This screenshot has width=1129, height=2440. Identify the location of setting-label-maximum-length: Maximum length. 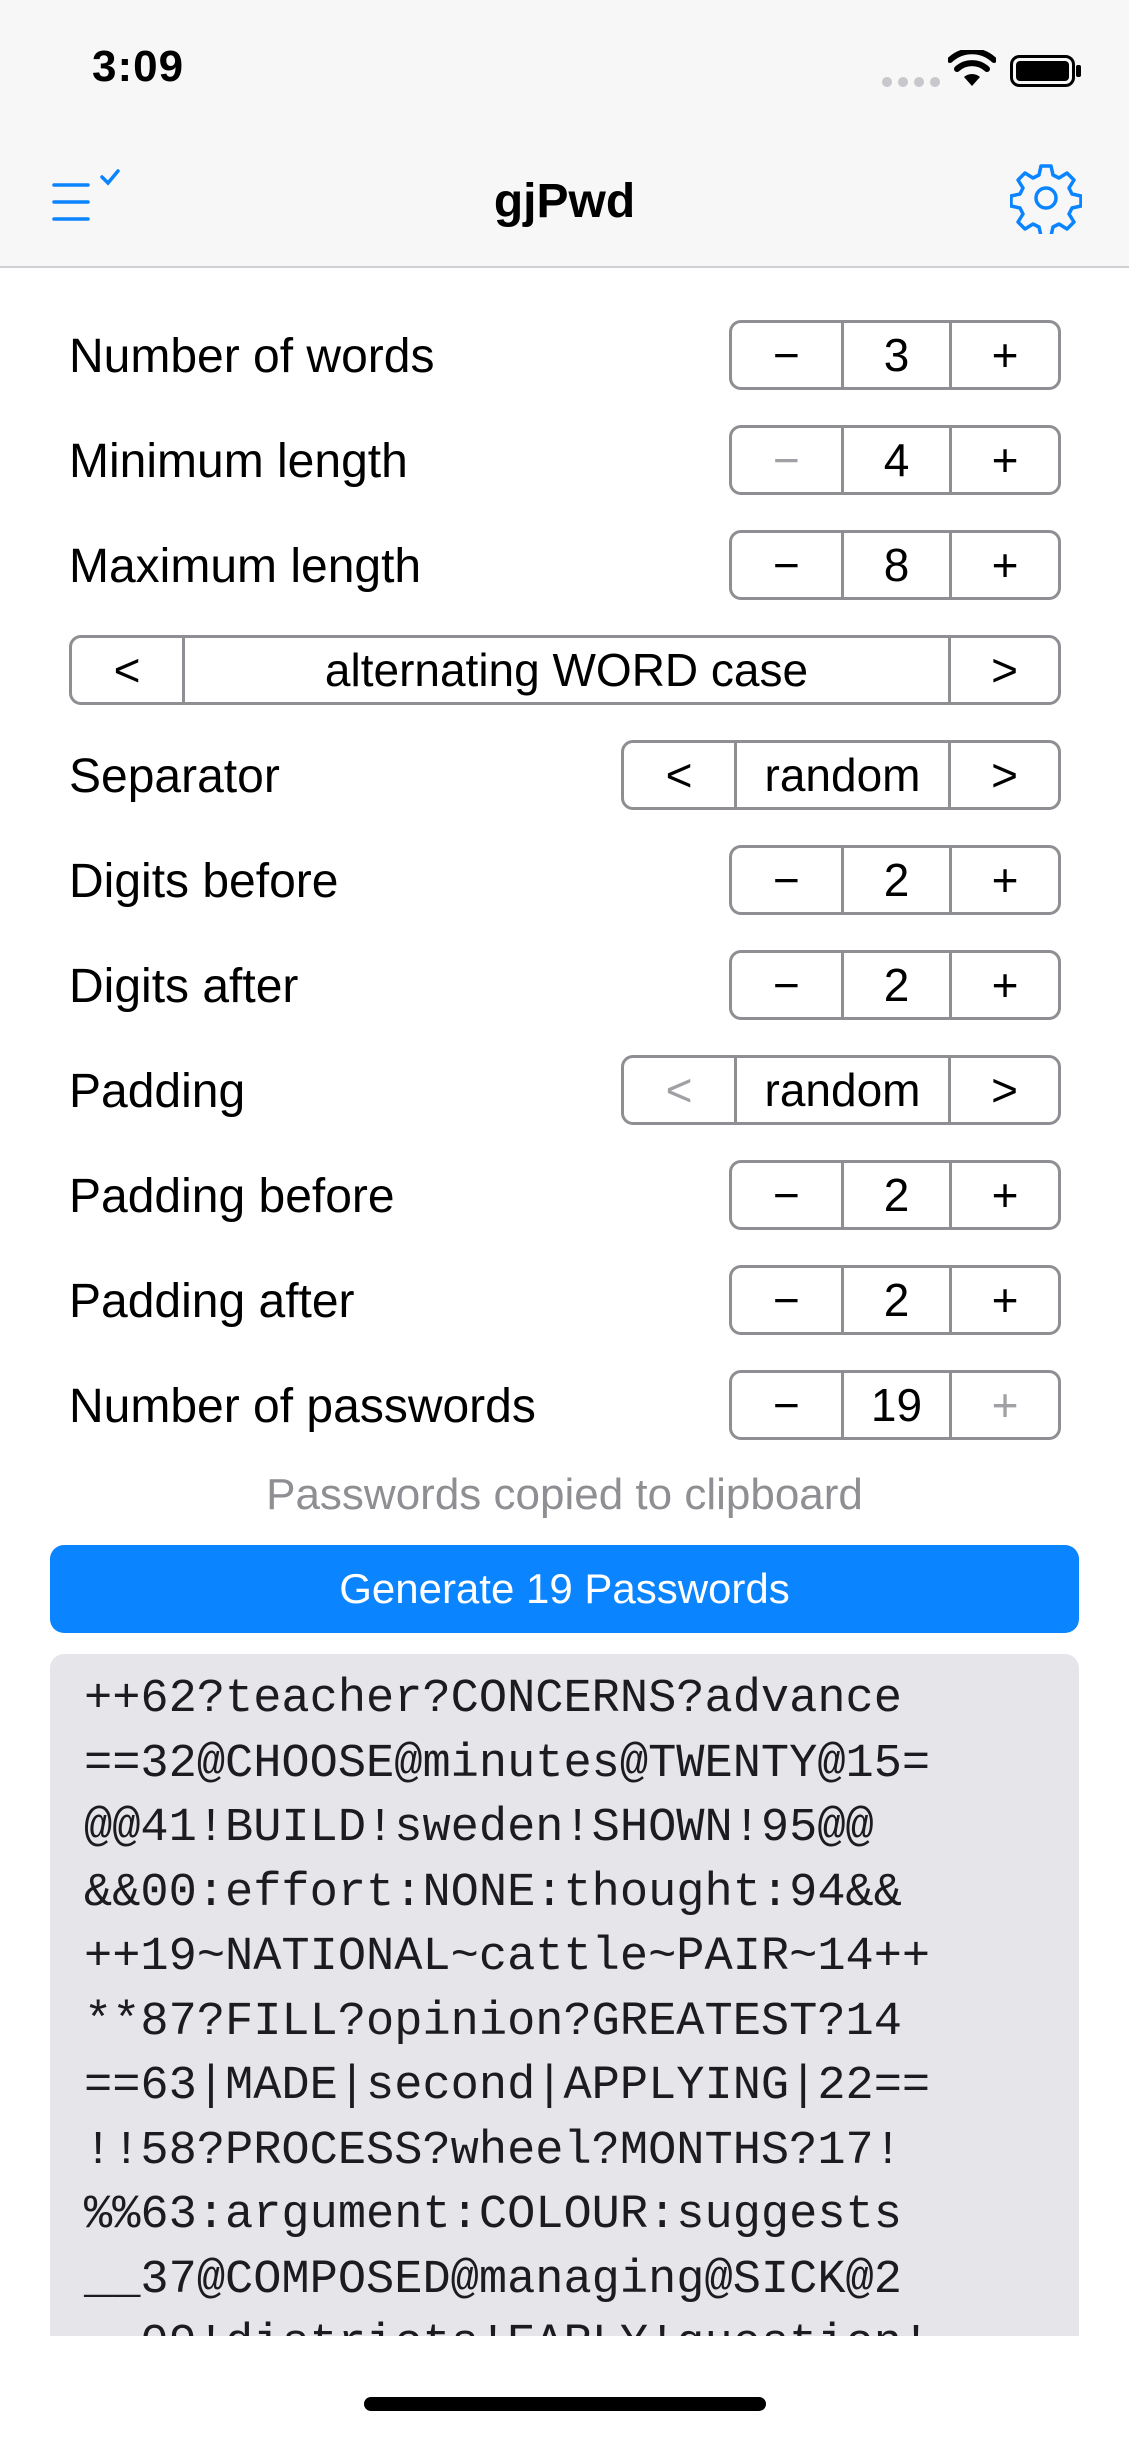
(245, 566).